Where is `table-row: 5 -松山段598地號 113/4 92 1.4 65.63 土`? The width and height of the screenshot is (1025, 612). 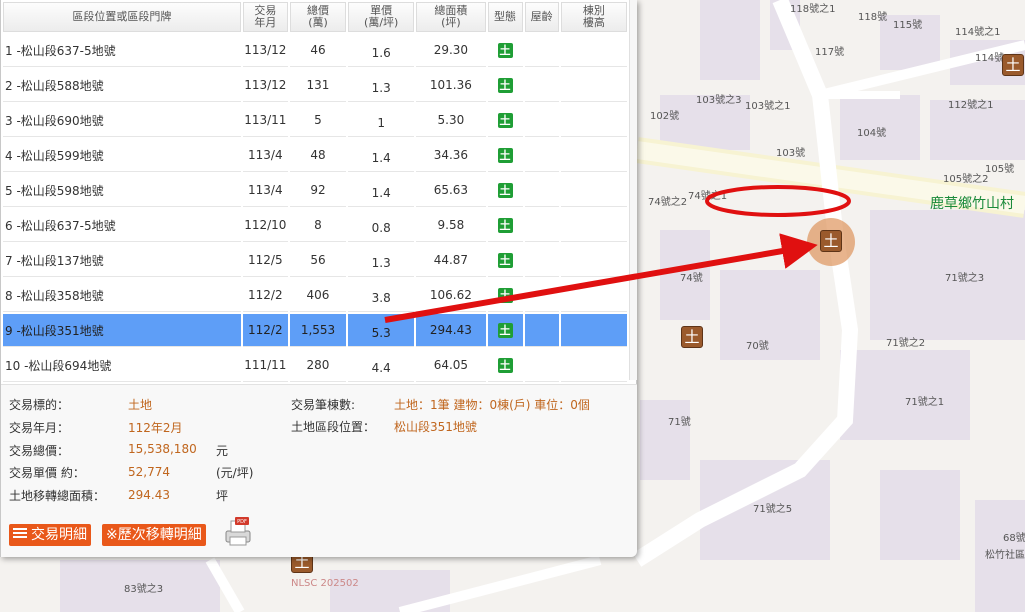 table-row: 5 -松山段598地號 113/4 92 1.4 65.63 土 is located at coordinates (315, 190).